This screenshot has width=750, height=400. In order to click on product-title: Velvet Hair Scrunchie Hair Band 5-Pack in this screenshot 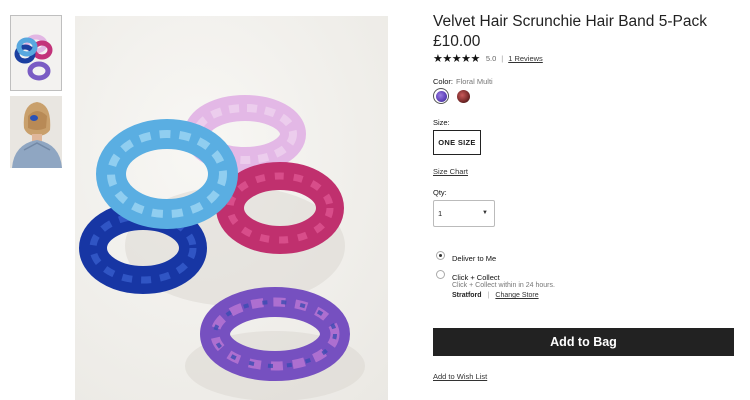, I will do `click(570, 21)`.